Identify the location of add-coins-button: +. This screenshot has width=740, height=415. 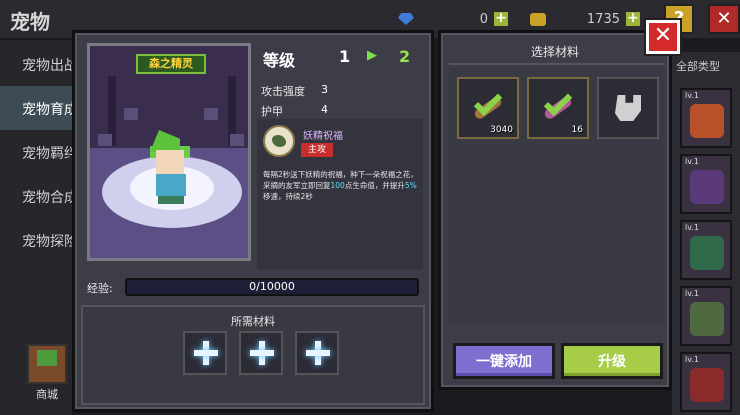
(633, 19).